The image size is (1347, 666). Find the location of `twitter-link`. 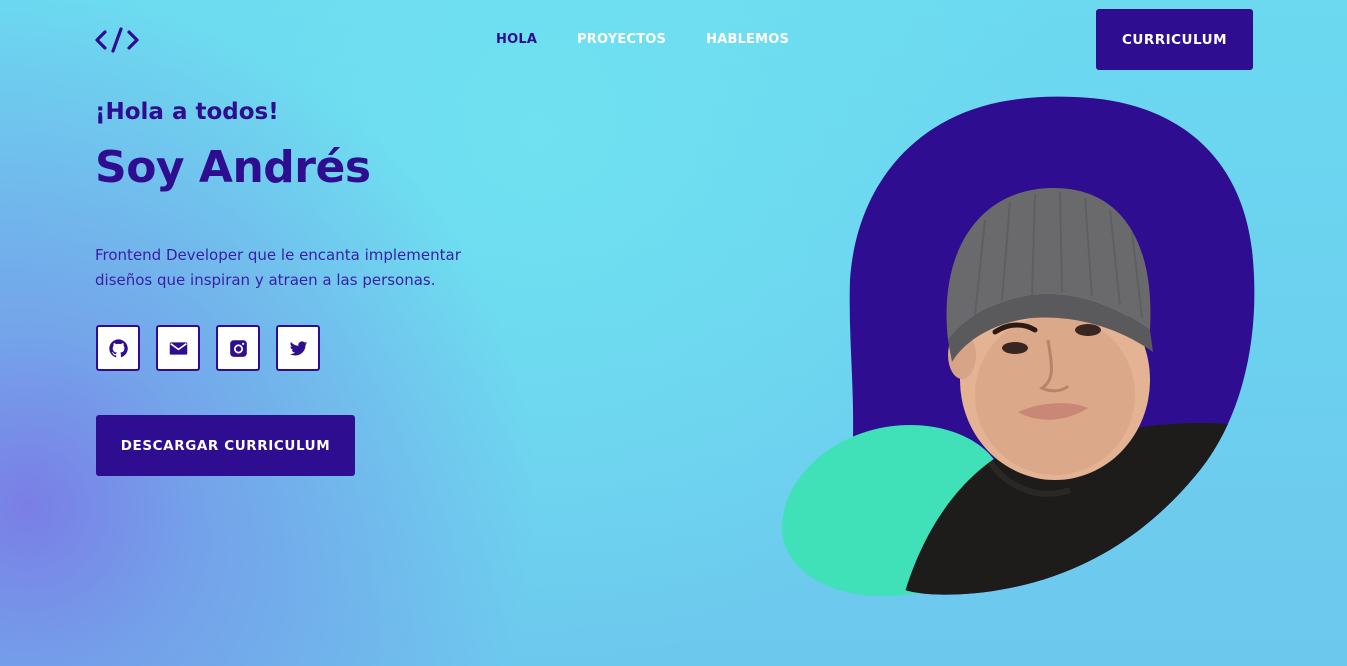

twitter-link is located at coordinates (298, 348).